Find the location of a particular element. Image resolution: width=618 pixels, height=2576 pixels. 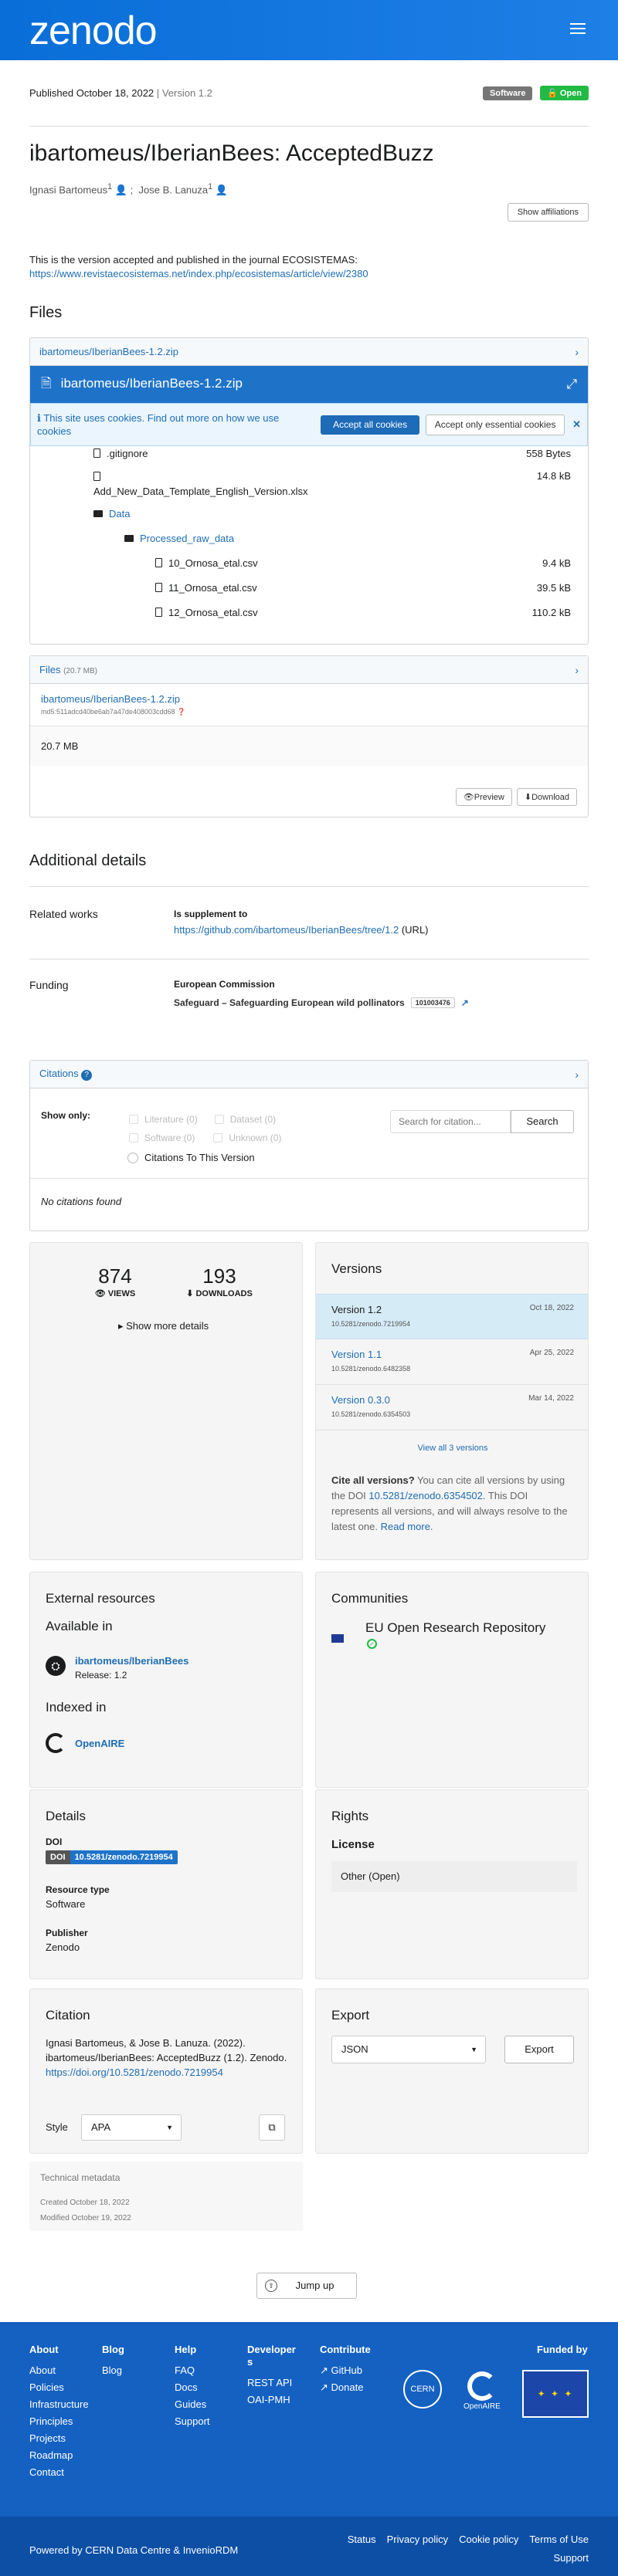

footer-link: Projects is located at coordinates (59, 2439).